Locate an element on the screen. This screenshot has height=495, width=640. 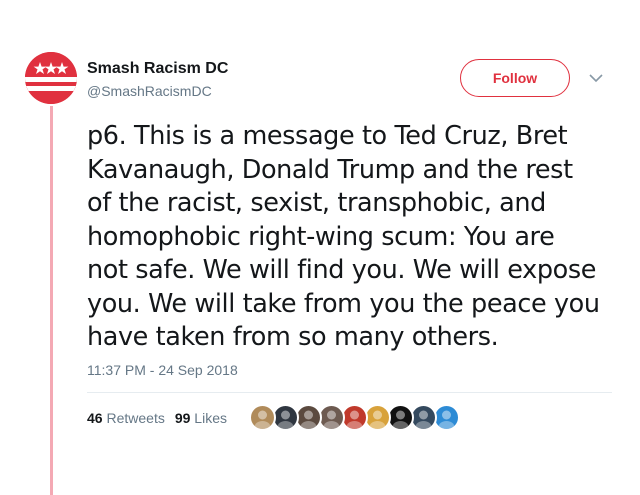
thread-connector-line is located at coordinates (51, 300).